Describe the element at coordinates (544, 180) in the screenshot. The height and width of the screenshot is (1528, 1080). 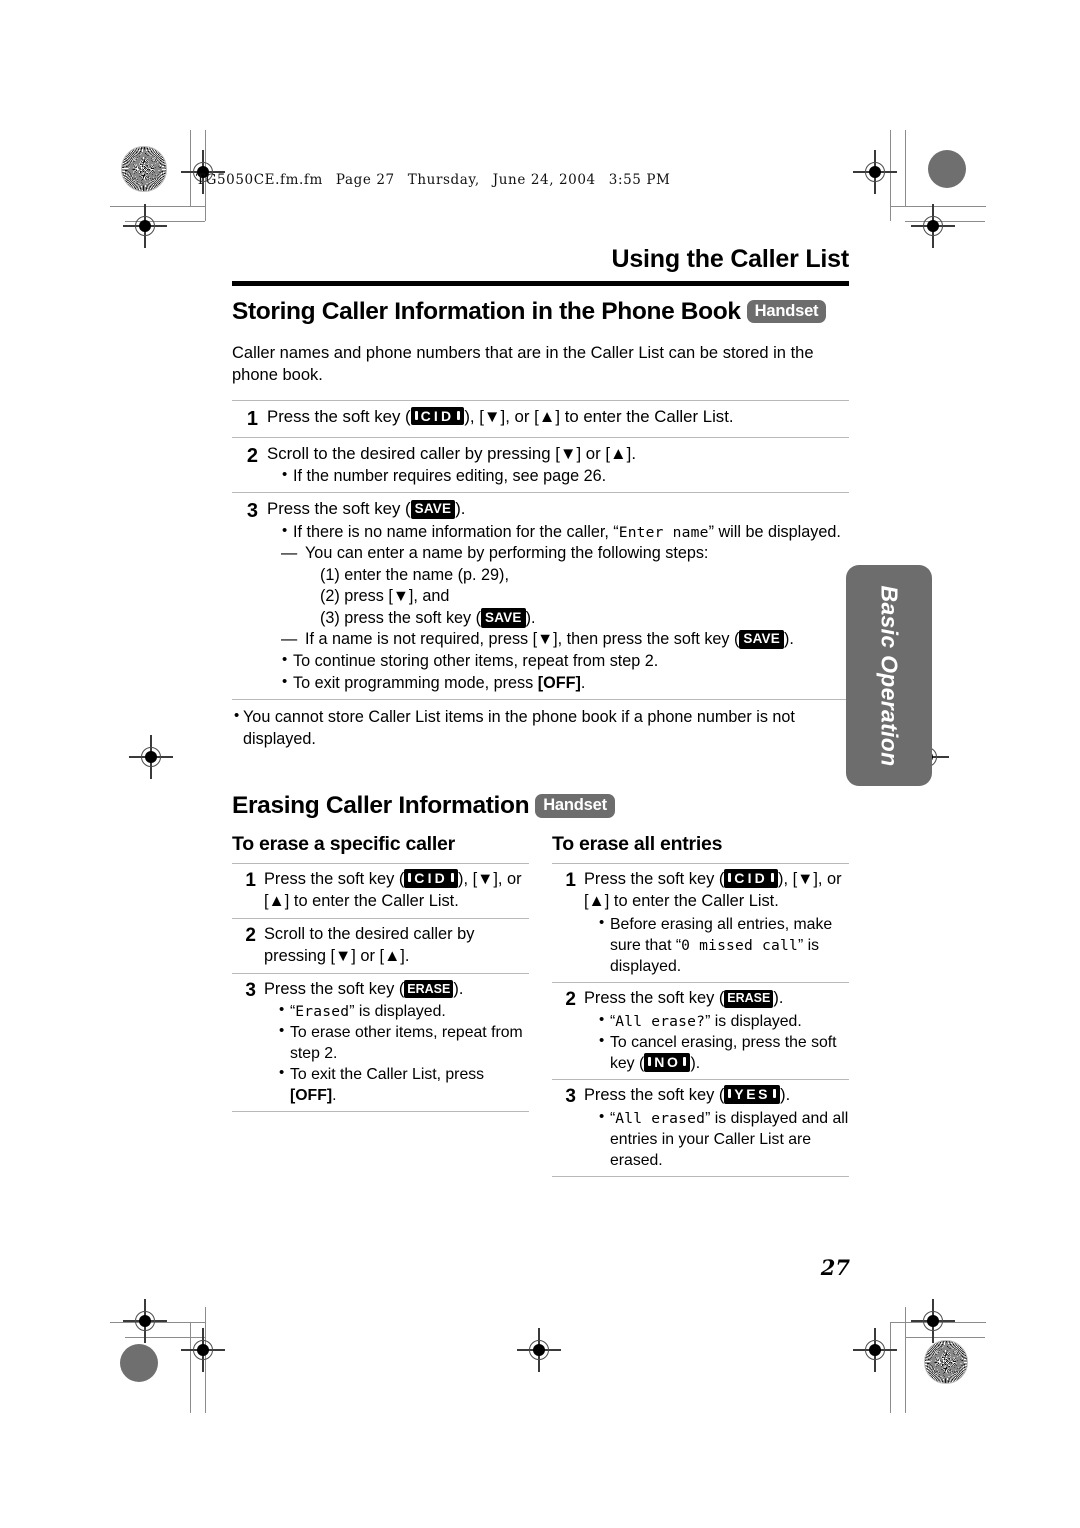
I see `print-date: June 24, 2004` at that location.